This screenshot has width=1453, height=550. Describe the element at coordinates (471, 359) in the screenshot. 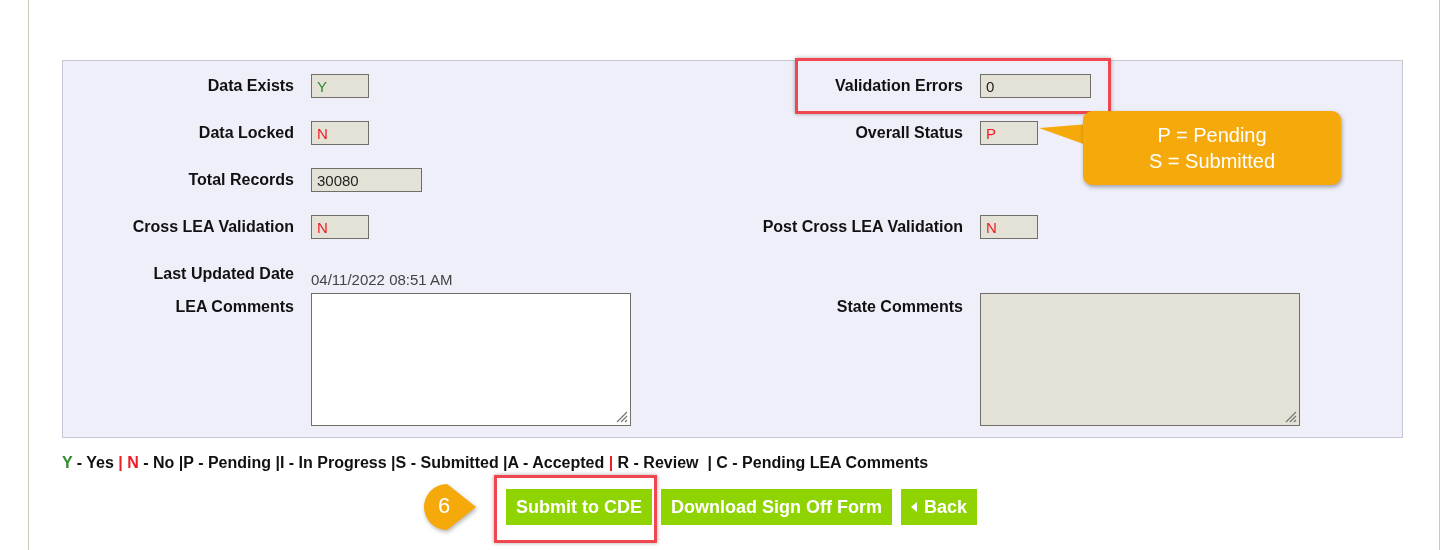

I see `comments-textarea` at that location.